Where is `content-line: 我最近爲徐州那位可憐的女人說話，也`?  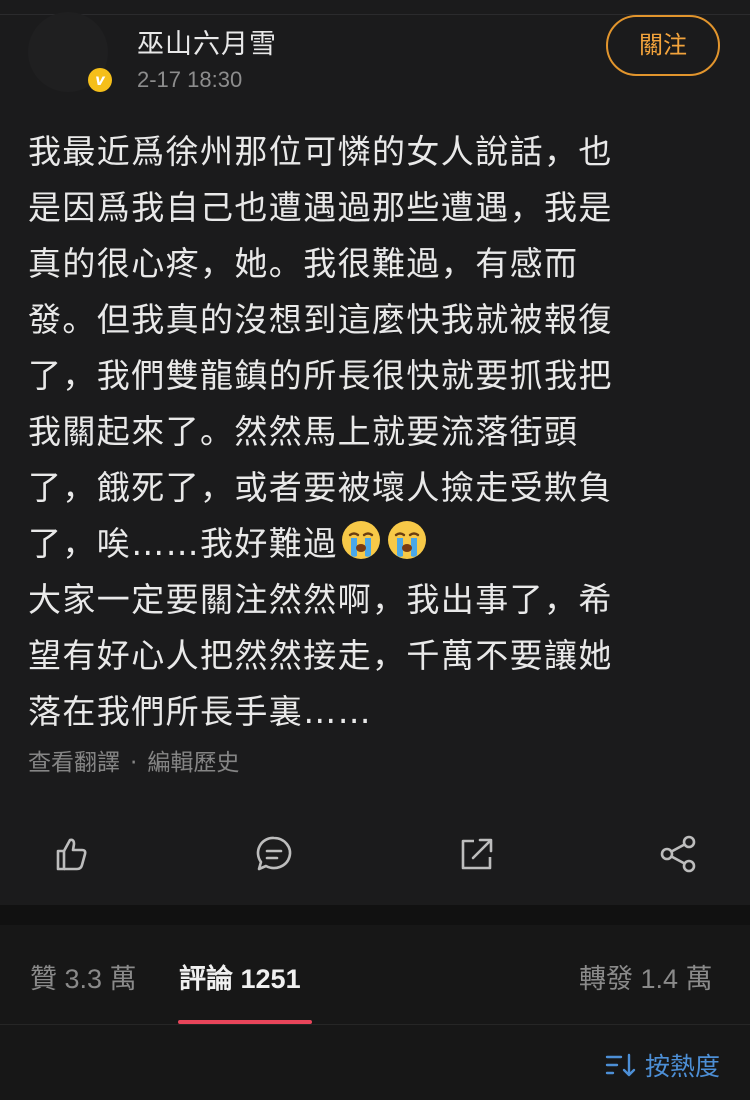
content-line: 我最近爲徐州那位可憐的女人說話，也 is located at coordinates (320, 151).